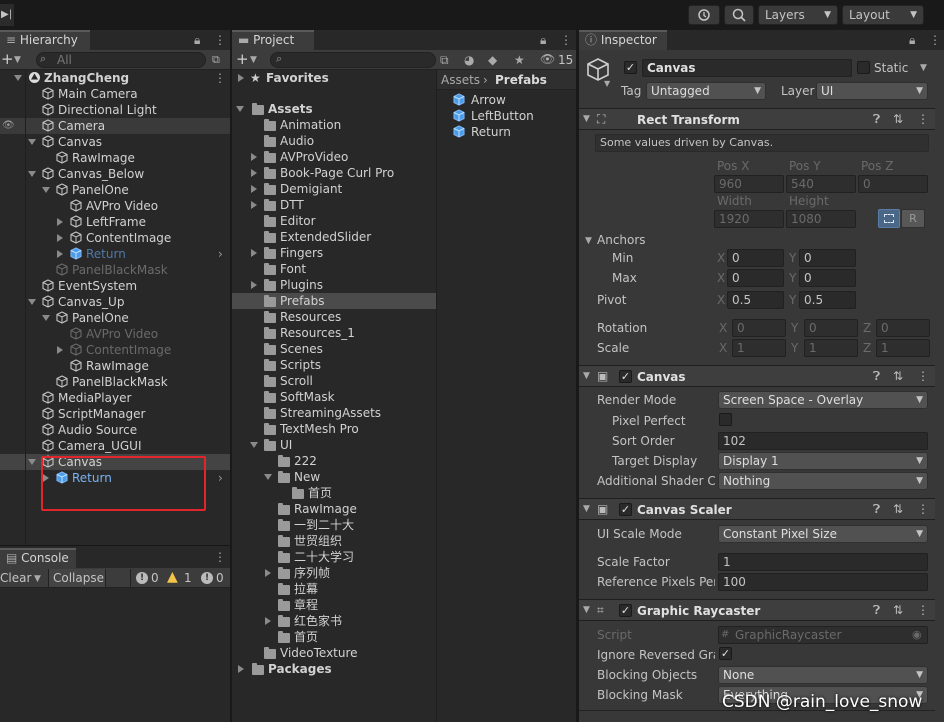  I want to click on search-in-scene-icon: ⧉, so click(444, 60).